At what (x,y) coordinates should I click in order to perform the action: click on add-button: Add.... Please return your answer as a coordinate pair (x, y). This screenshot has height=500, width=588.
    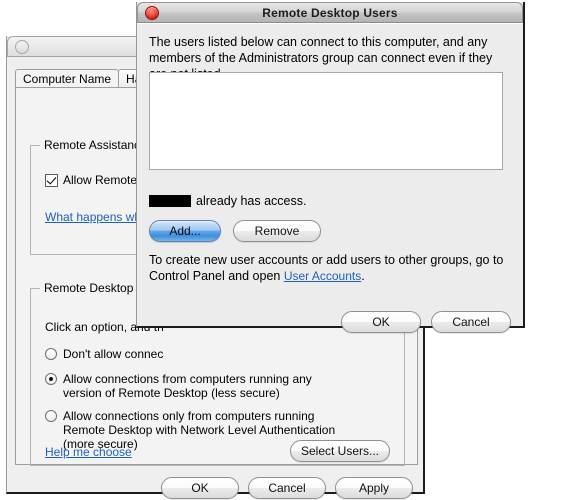
    Looking at the image, I should click on (185, 231).